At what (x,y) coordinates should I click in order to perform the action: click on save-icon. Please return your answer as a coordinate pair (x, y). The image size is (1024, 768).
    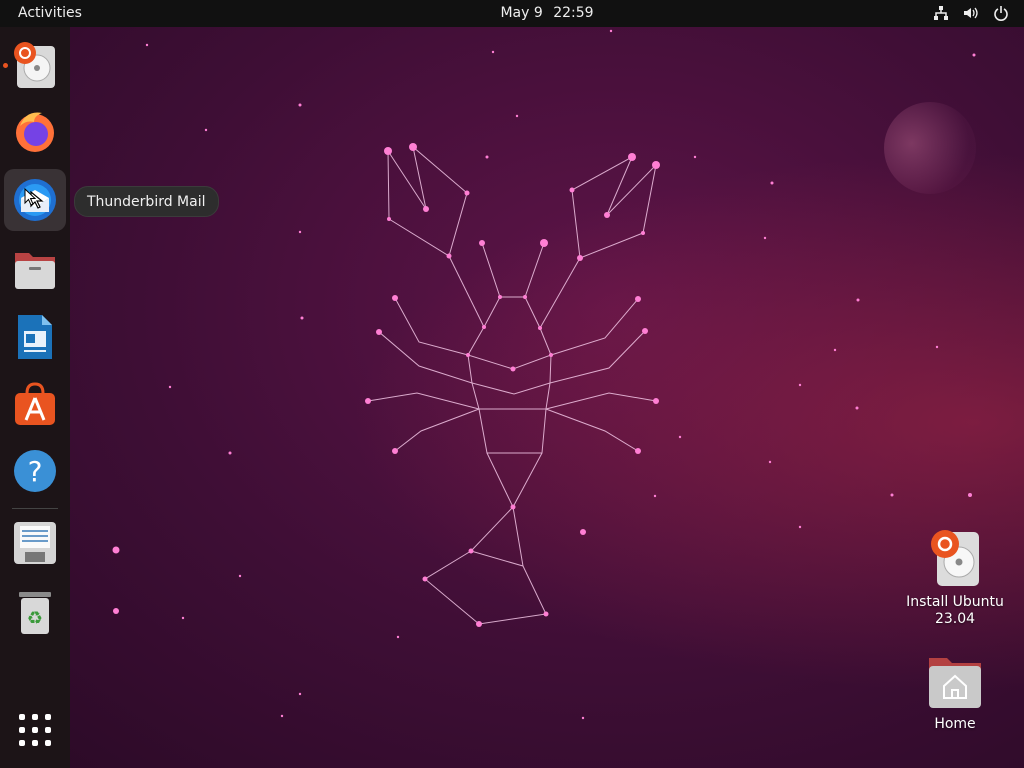
    Looking at the image, I should click on (35, 543).